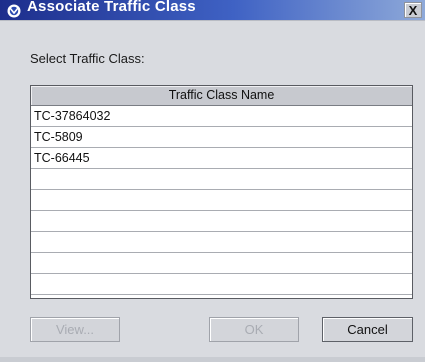 The image size is (425, 362). I want to click on window-title: Associate Traffic Class, so click(111, 7).